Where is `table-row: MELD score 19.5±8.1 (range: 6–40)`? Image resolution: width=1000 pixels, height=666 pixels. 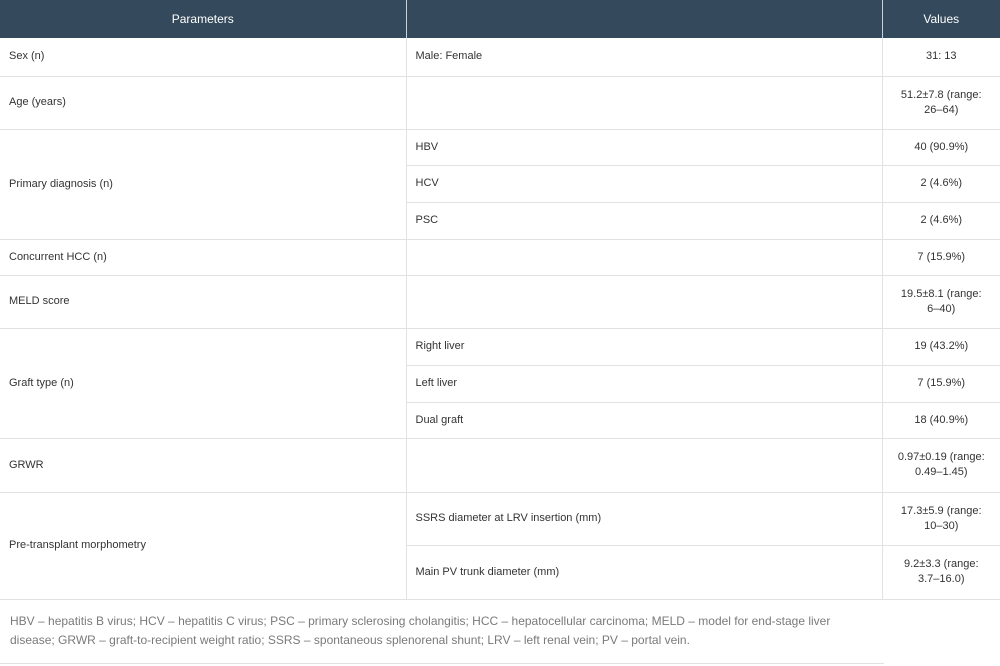 table-row: MELD score 19.5±8.1 (range: 6–40) is located at coordinates (500, 302).